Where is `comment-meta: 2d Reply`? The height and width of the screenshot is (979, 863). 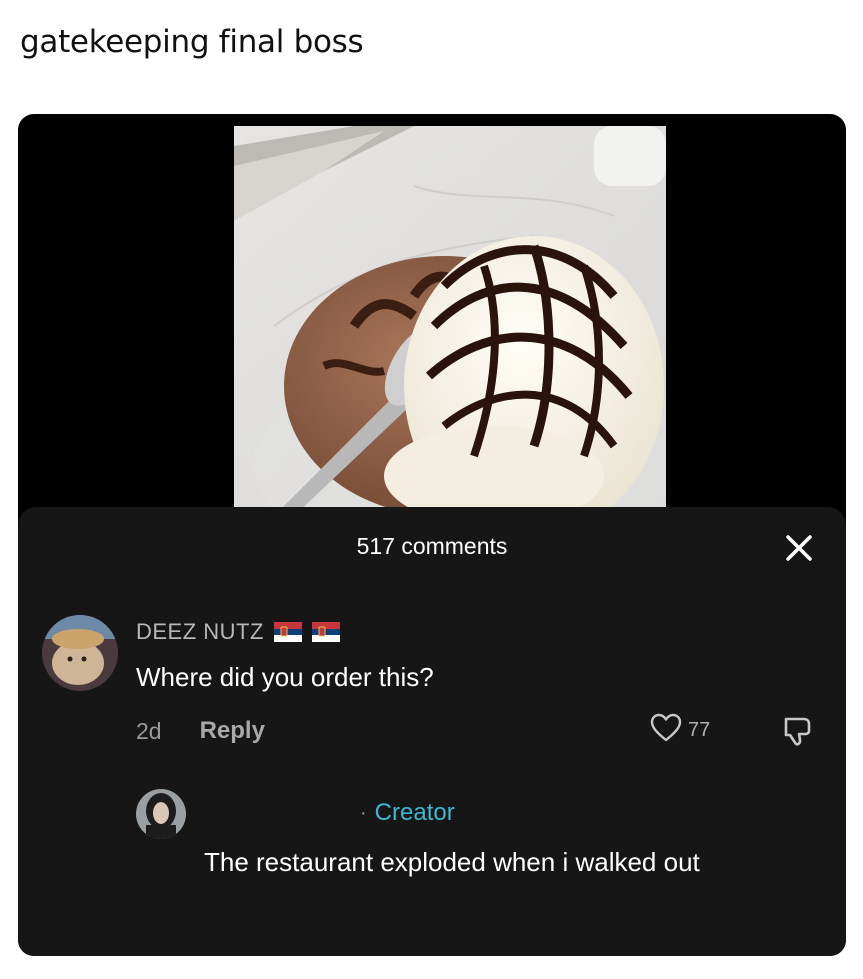
comment-meta: 2d Reply is located at coordinates (200, 731).